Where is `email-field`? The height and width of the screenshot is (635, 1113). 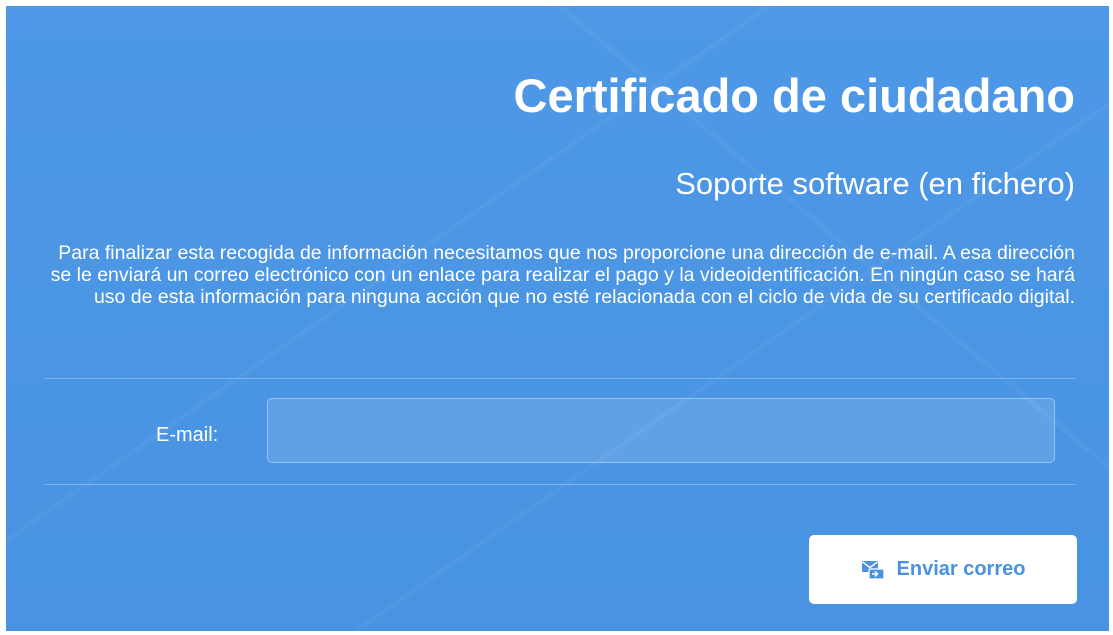 email-field is located at coordinates (661, 430).